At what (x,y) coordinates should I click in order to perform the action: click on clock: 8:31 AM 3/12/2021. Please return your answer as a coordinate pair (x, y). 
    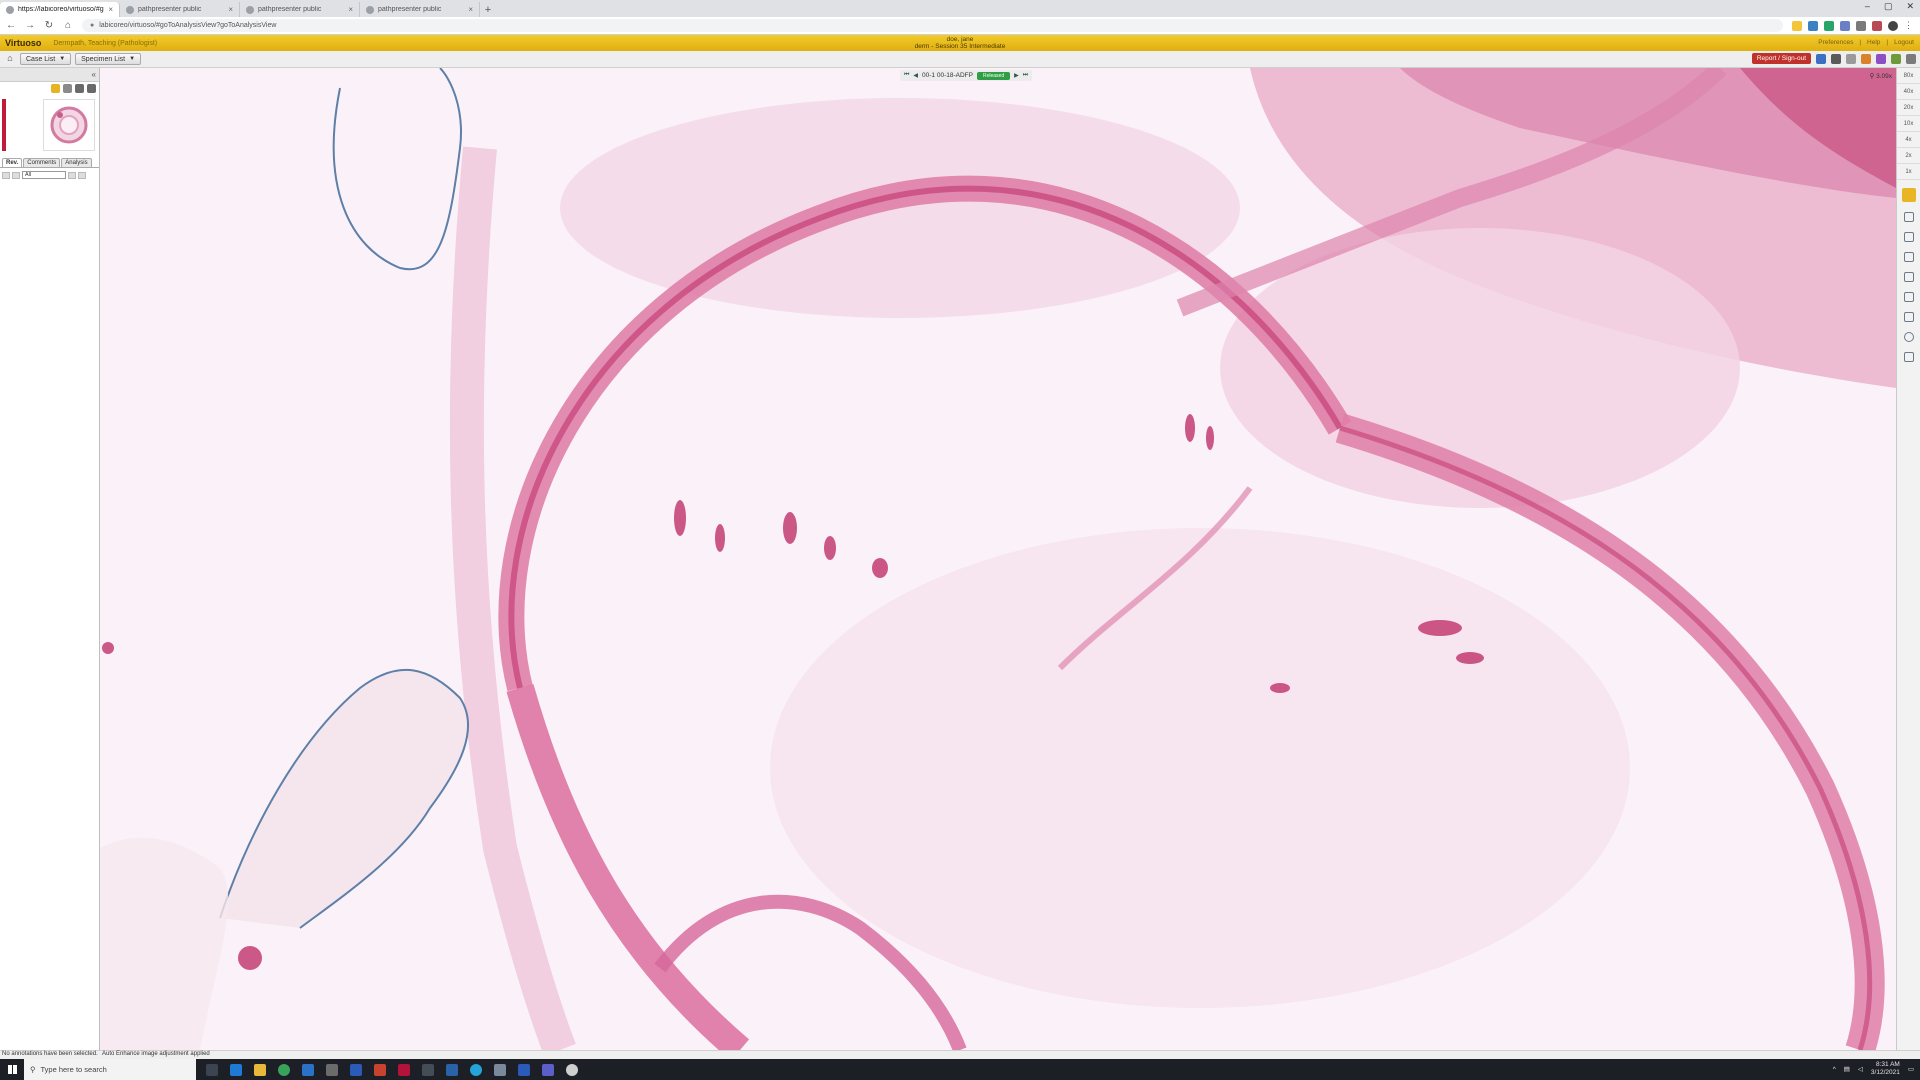
    Looking at the image, I should click on (1885, 1069).